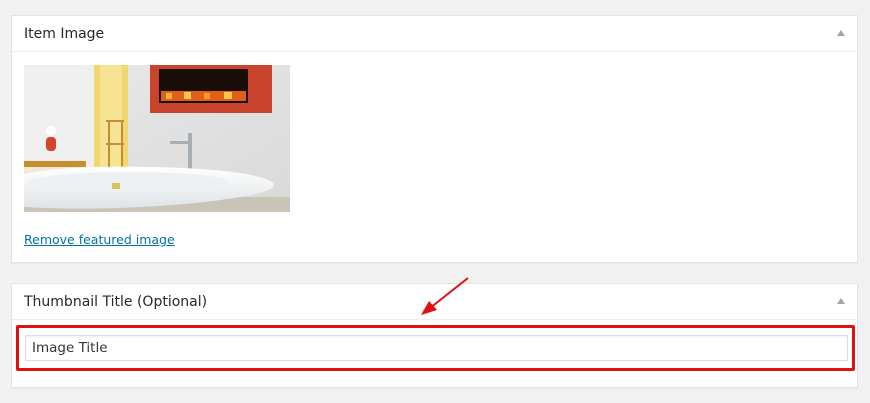 The image size is (870, 403). I want to click on bathroom-photo, so click(157, 138).